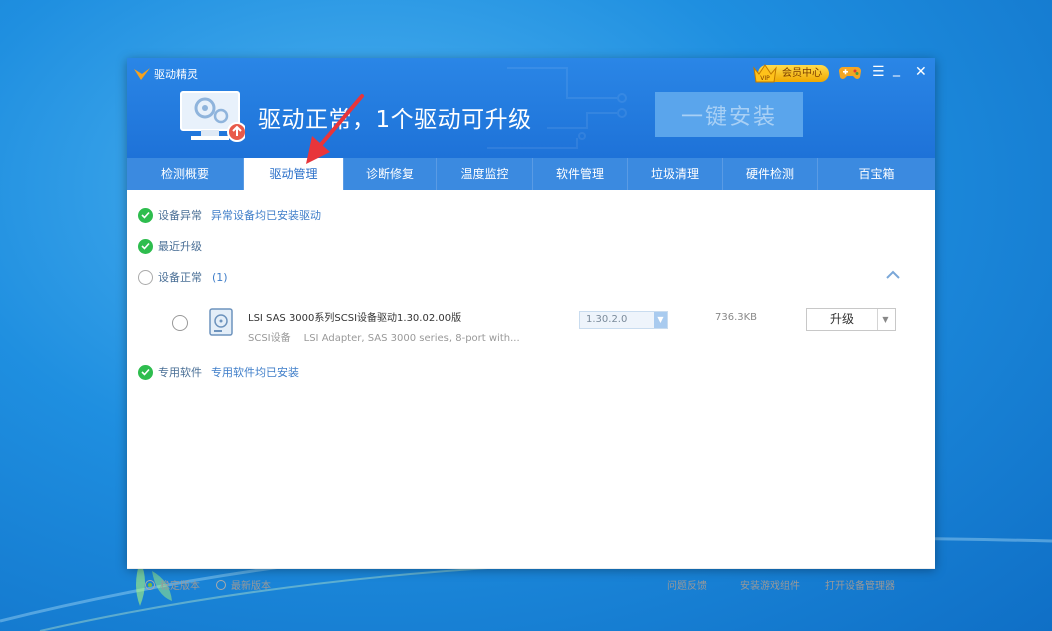 The width and height of the screenshot is (1052, 631). I want to click on feedback-link: 问题反馈, so click(687, 584).